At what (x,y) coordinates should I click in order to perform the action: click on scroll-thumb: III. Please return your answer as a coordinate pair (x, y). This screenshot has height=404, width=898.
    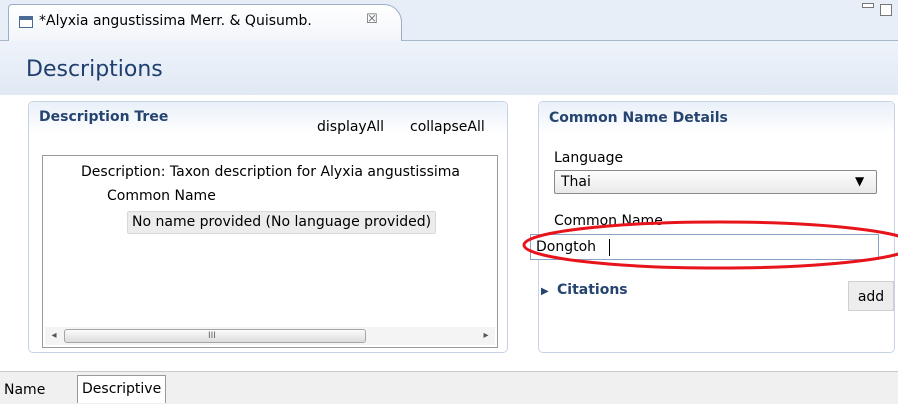
    Looking at the image, I should click on (215, 336).